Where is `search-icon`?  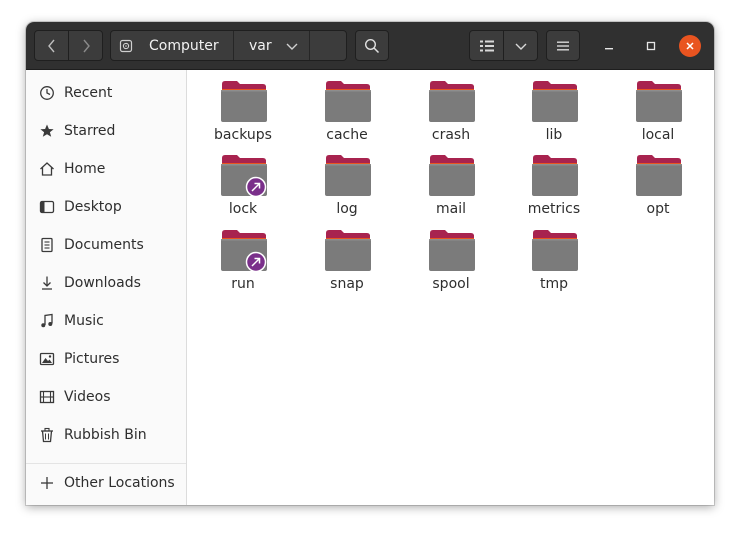 search-icon is located at coordinates (372, 45).